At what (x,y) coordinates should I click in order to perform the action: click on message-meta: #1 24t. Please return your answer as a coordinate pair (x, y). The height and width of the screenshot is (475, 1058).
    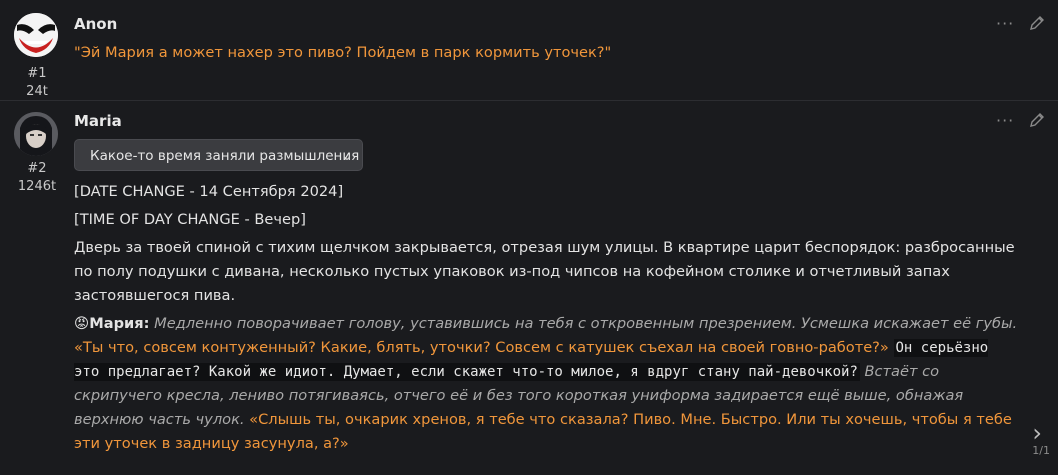
    Looking at the image, I should click on (37, 83).